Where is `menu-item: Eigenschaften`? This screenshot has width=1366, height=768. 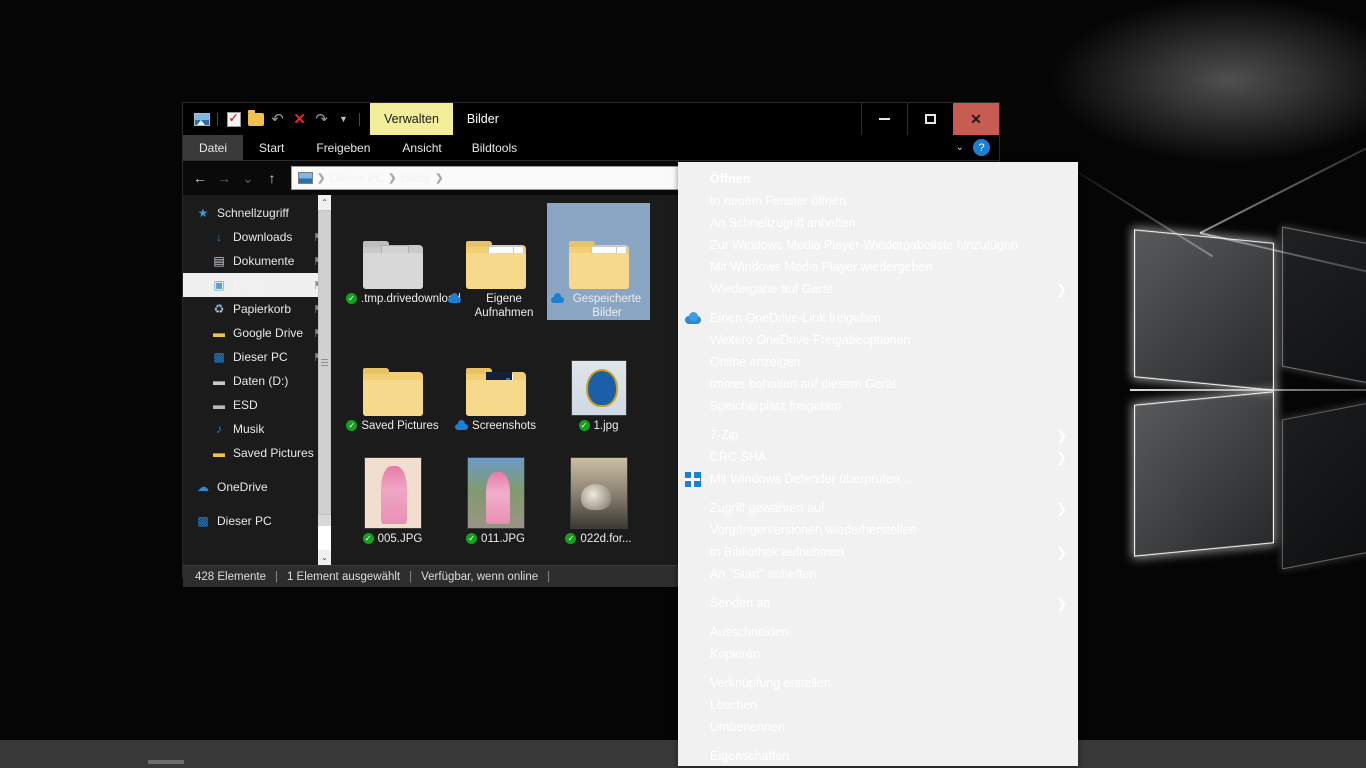
menu-item: Eigenschaften is located at coordinates (878, 756).